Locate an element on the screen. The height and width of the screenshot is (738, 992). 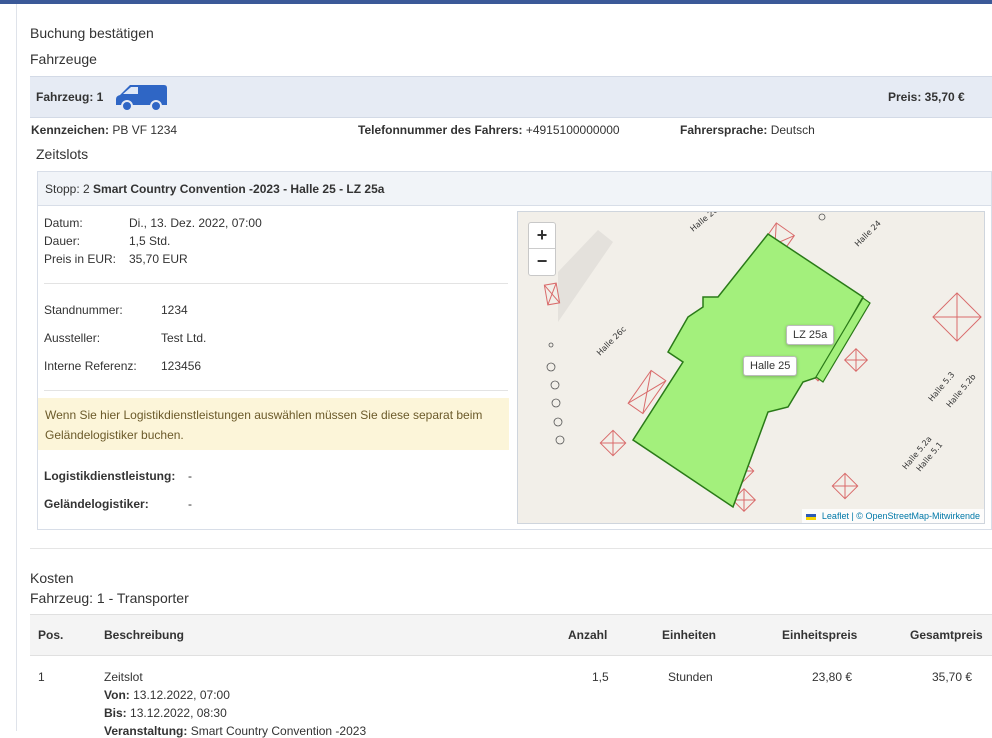
date-value: Di., 13. Dez. 2022, 07:00 is located at coordinates (195, 223).